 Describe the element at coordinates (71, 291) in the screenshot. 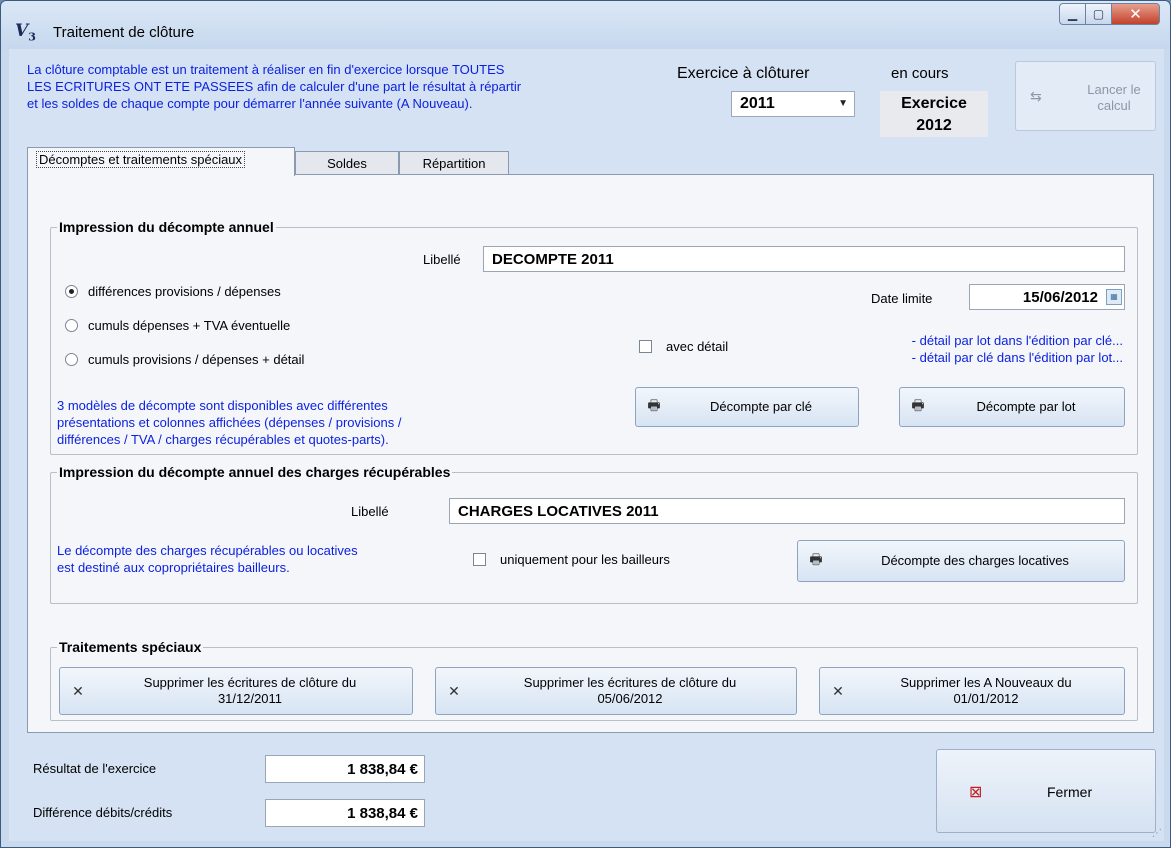

I see `radio-differences` at that location.